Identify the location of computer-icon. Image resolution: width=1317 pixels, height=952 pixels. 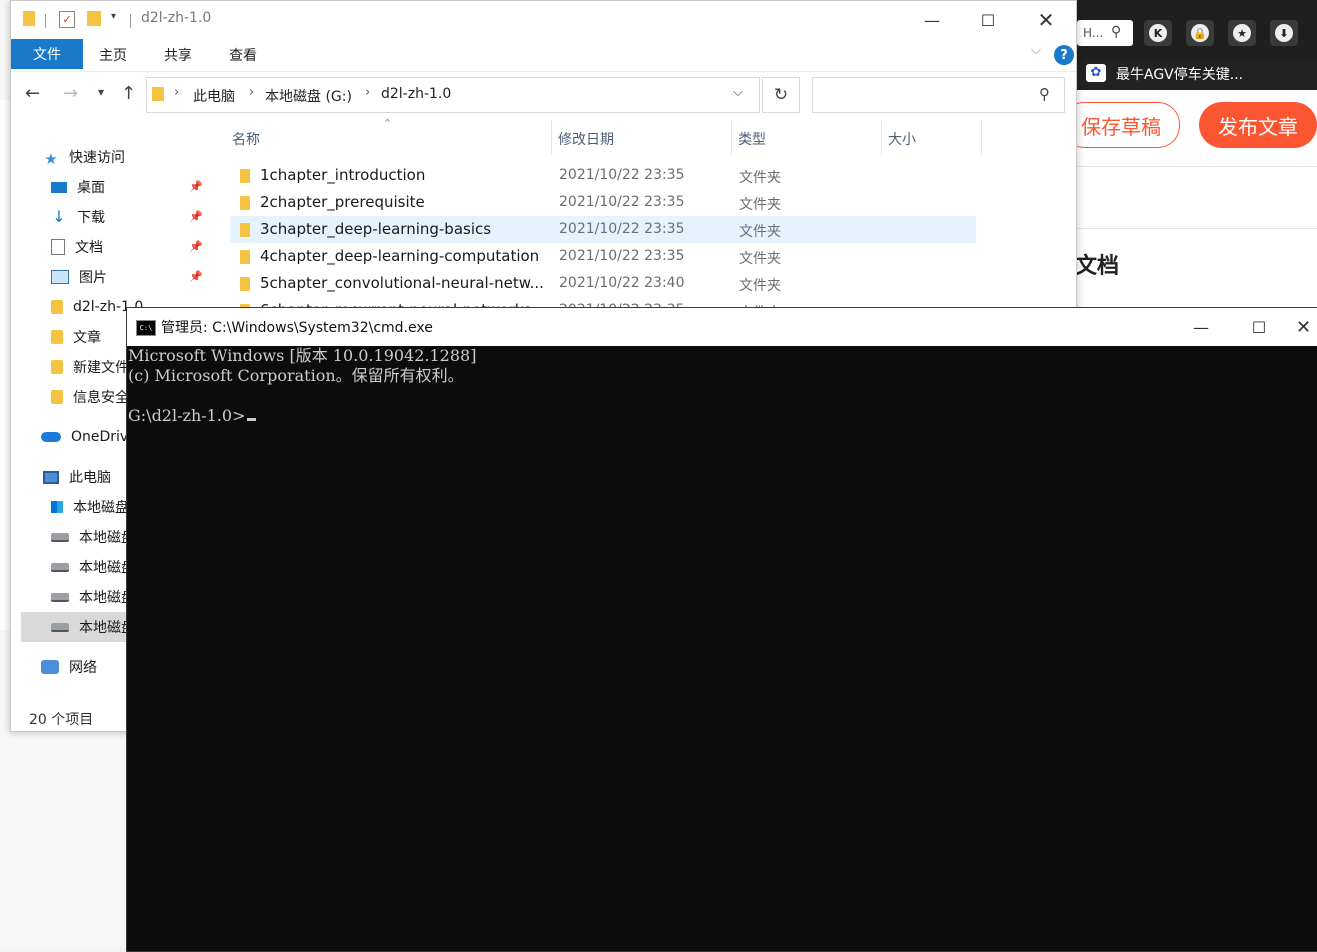
(51, 477).